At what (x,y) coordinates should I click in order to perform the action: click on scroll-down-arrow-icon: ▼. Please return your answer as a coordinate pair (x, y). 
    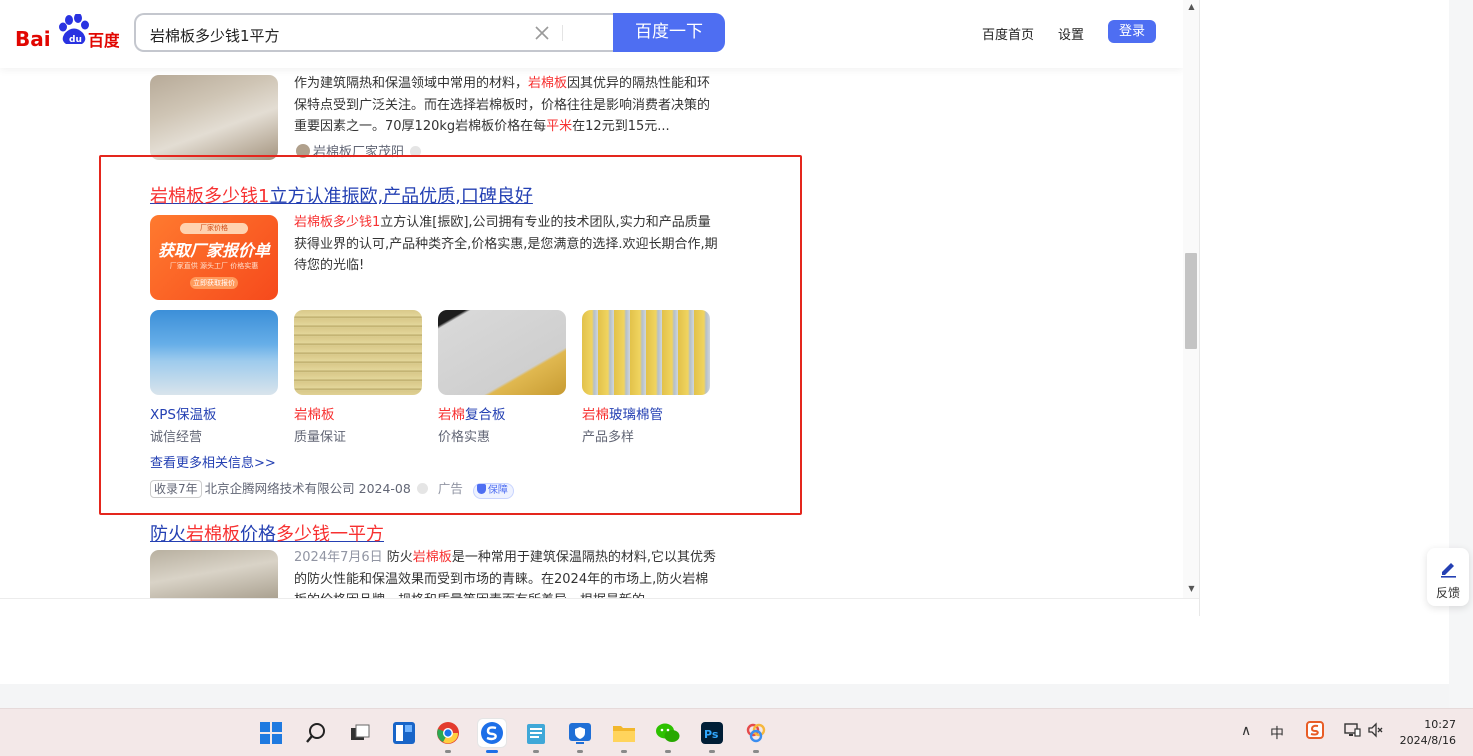
    Looking at the image, I should click on (1191, 588).